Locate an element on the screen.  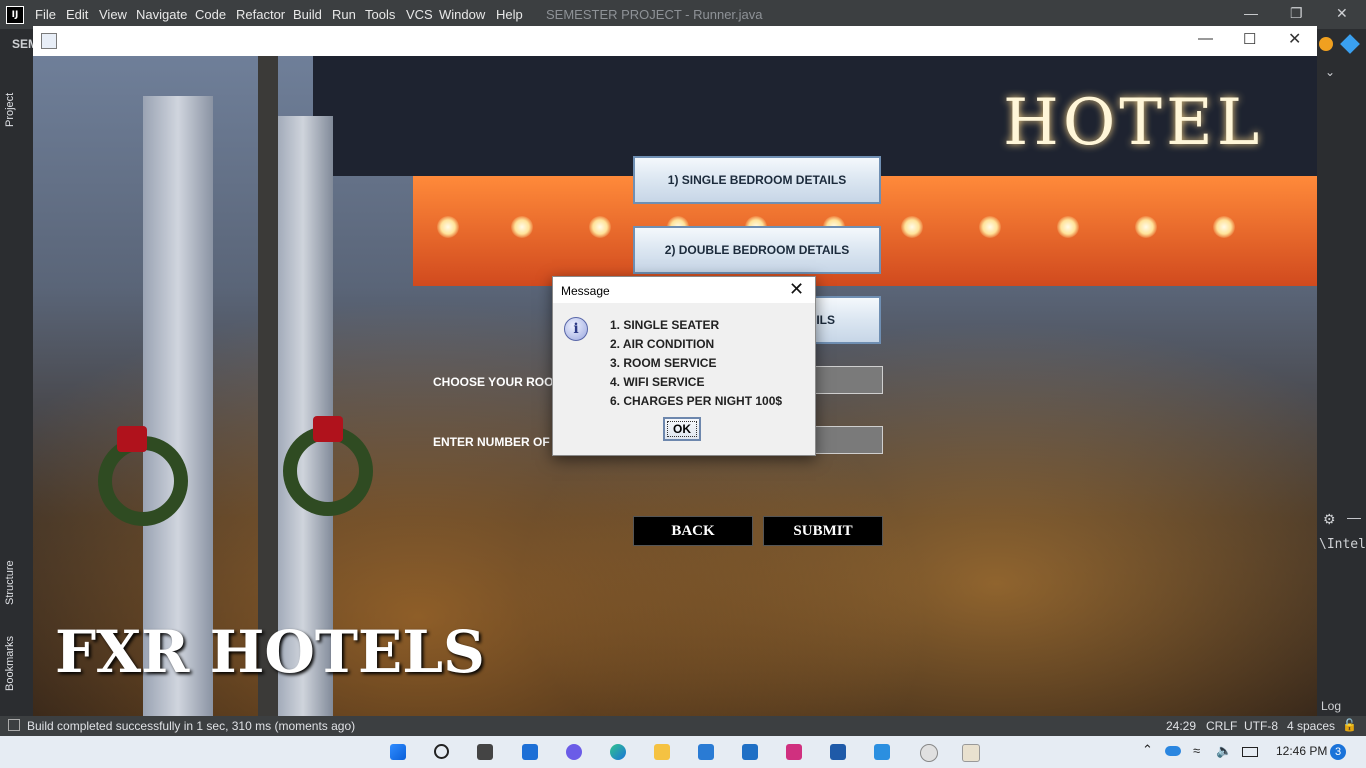
intellij-taskbar-icon is located at coordinates (794, 752).